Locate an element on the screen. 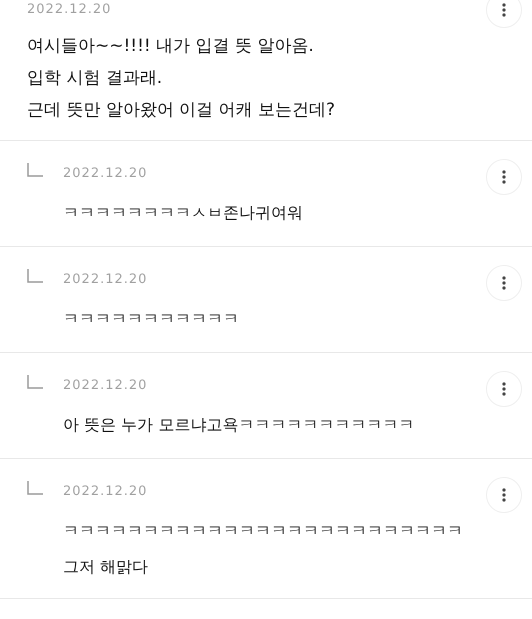 The width and height of the screenshot is (532, 619). reply-text: 아 뜻은 누가 모르냐고욕ㅋㅋㅋㅋㅋㅋㅋㅋㅋㅋㅋ is located at coordinates (239, 425).